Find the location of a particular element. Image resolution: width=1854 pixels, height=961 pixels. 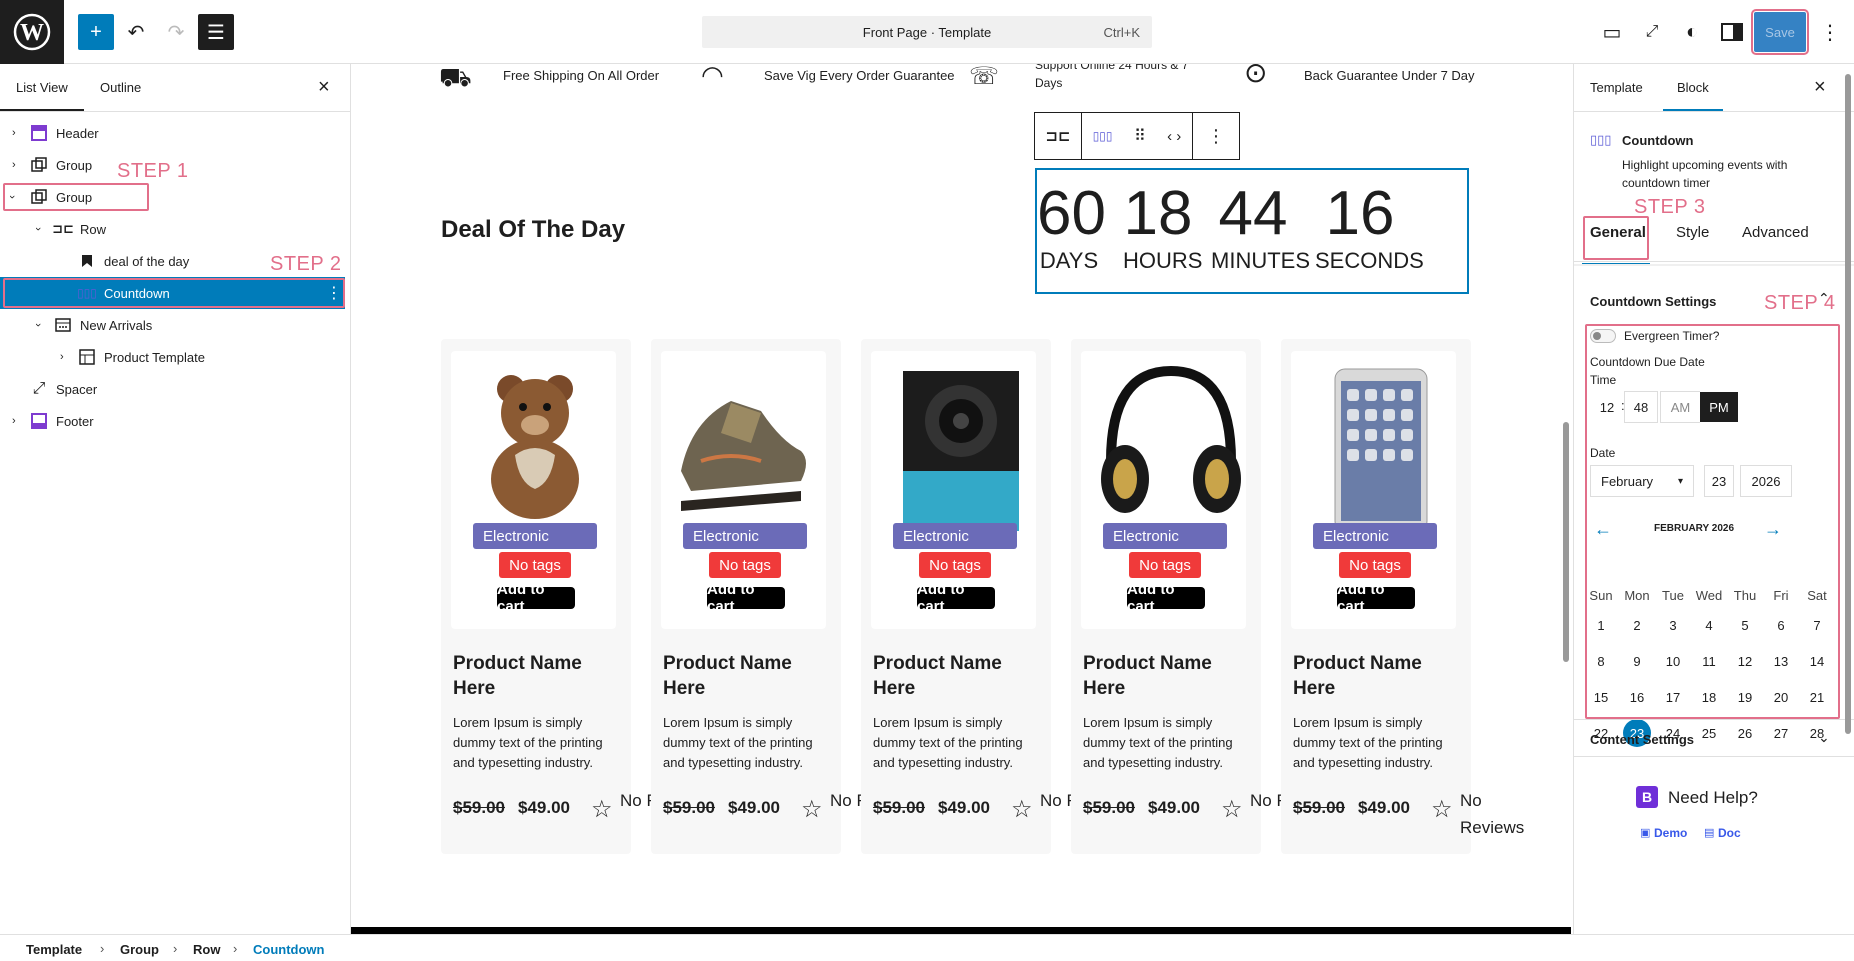

breadcrumb-item-group: Group is located at coordinates (139, 949).